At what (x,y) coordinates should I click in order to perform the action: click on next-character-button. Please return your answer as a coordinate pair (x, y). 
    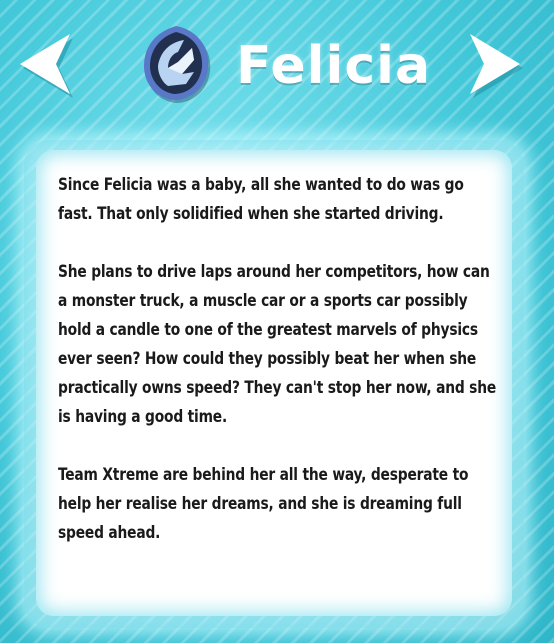
    Looking at the image, I should click on (493, 64).